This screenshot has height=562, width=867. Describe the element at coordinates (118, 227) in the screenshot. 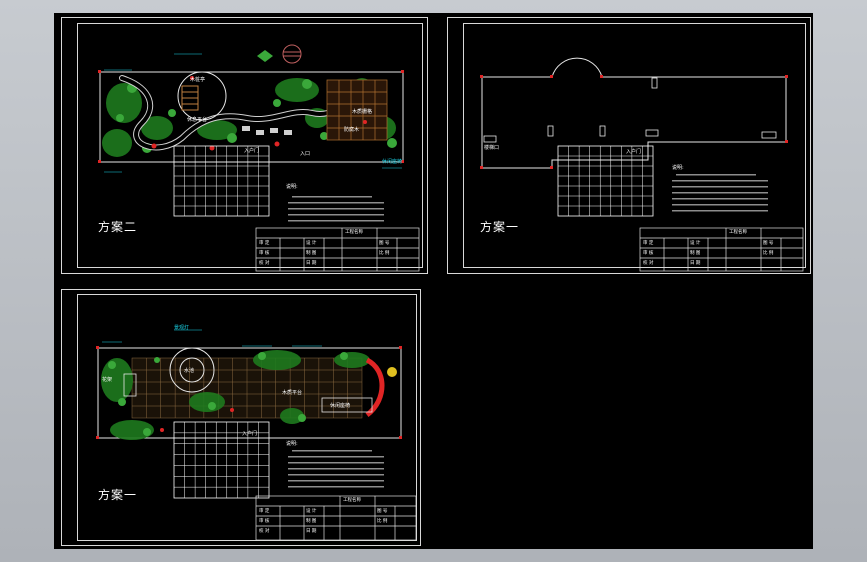

I see `scheme-label-top-left: 方案二` at that location.